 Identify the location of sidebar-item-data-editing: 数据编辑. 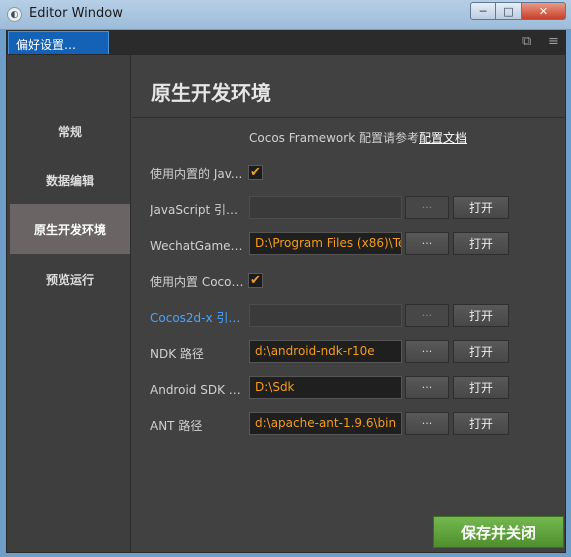
(70, 180).